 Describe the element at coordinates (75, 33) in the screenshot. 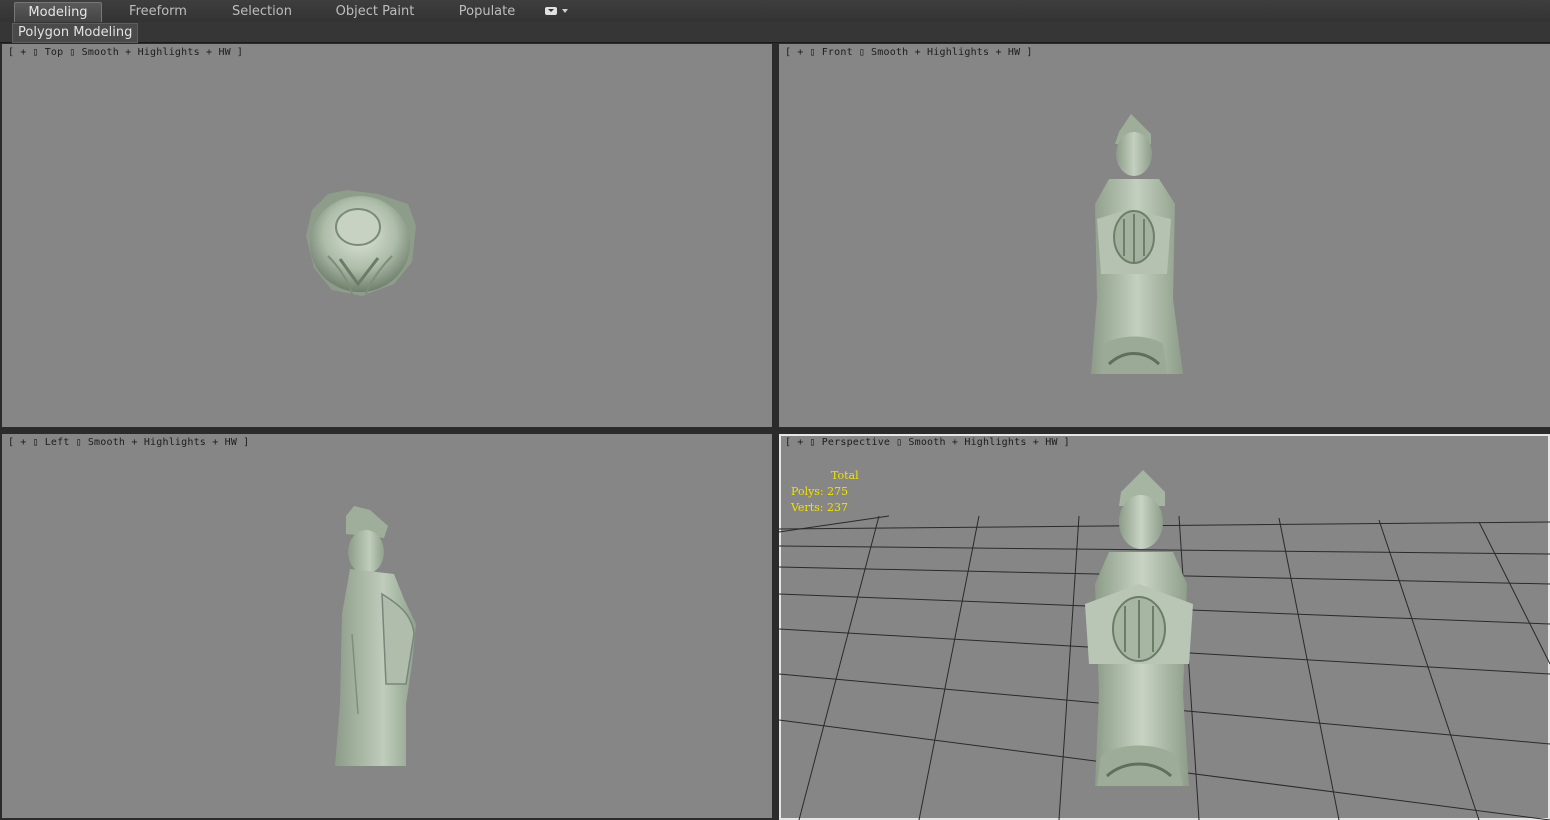

I see `polygon-modeling-panel-button: Polygon Modeling` at that location.